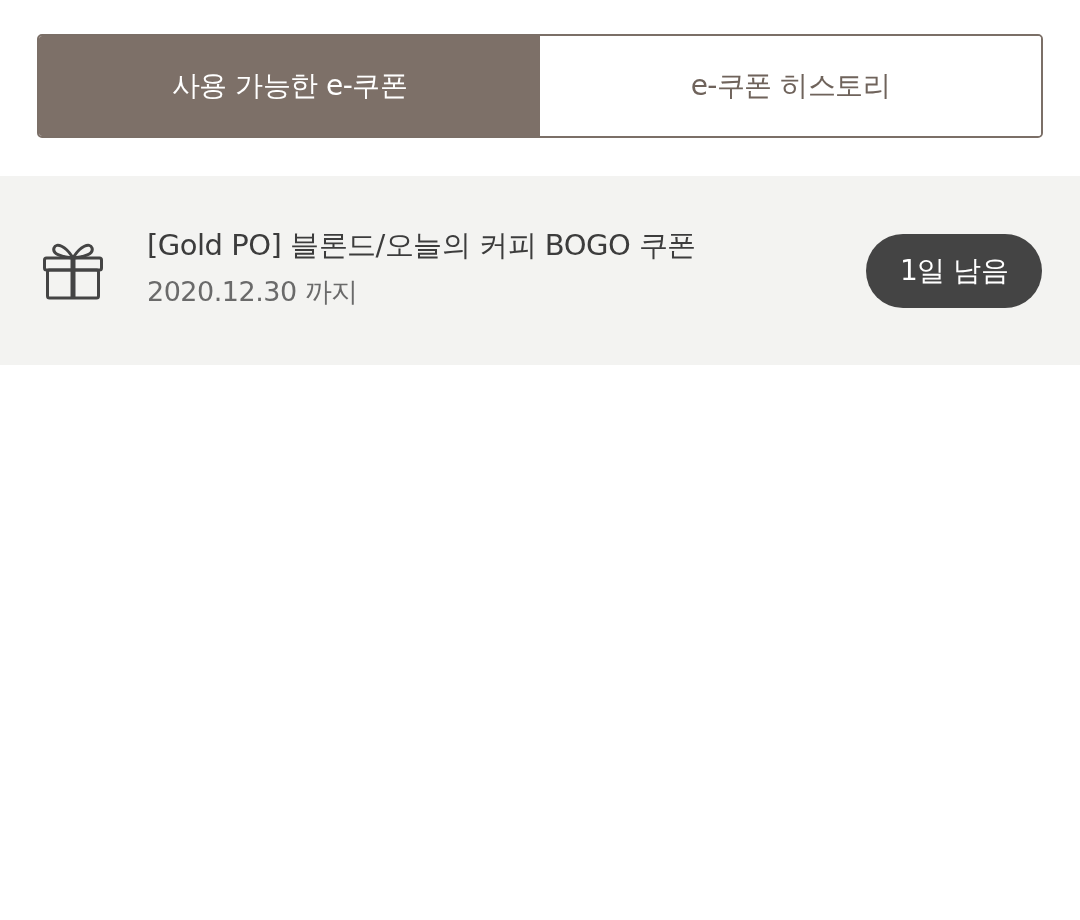  What do you see at coordinates (422, 245) in the screenshot?
I see `coupon-title: [Gold PO] 블론드/오늘의 커피 BOGO 쿠폰` at bounding box center [422, 245].